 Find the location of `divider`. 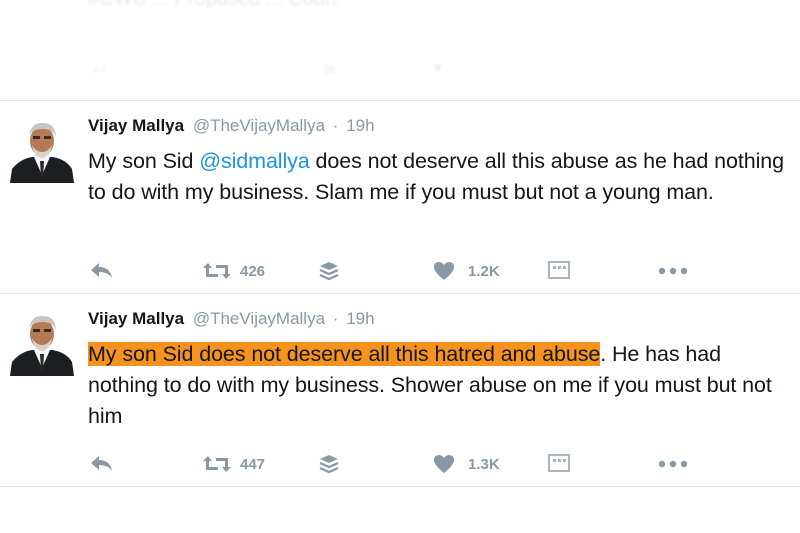

divider is located at coordinates (400, 486).